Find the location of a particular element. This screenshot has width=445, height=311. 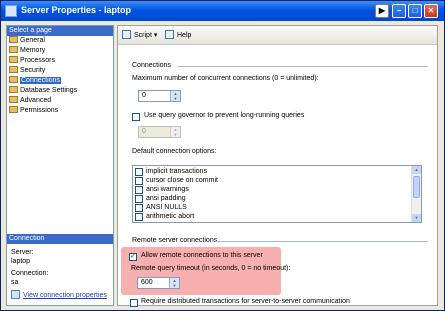

sidebar-item-advanced: Advanced is located at coordinates (60, 101).